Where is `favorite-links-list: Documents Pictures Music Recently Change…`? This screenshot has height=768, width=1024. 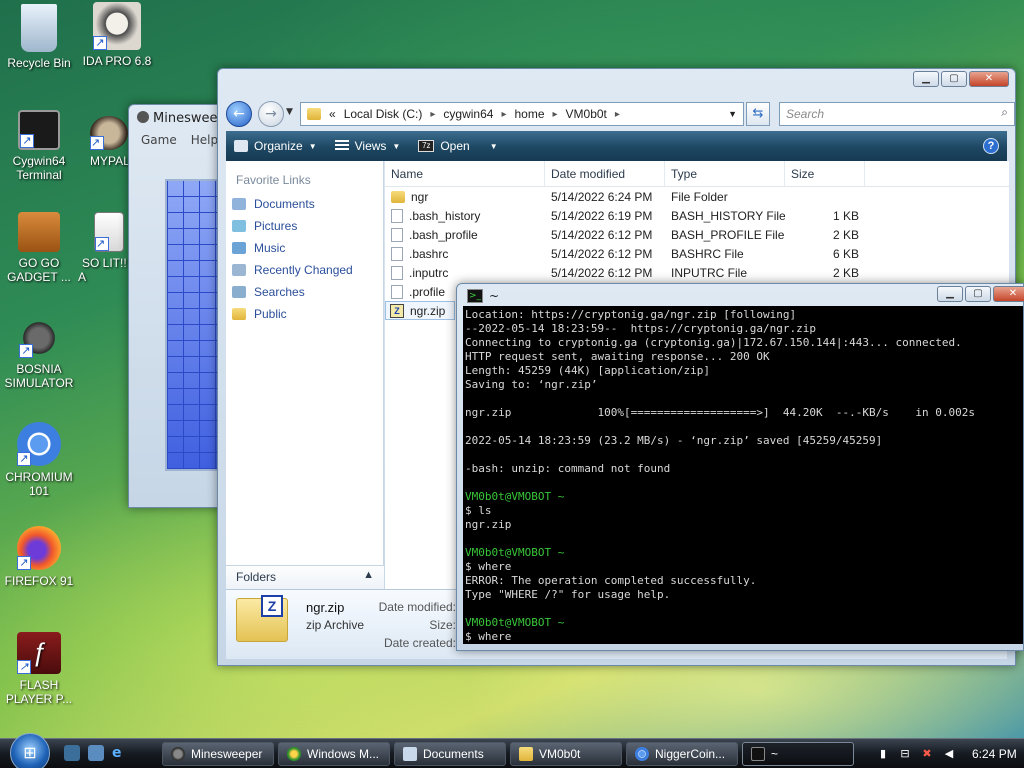
favorite-links-list: Documents Pictures Music Recently Change… is located at coordinates (304, 256).